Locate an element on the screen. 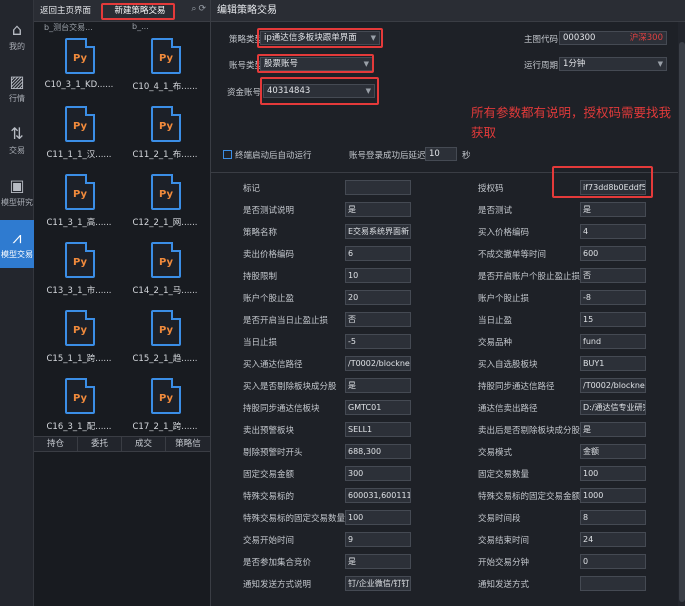  scrollbar is located at coordinates (681, 314).